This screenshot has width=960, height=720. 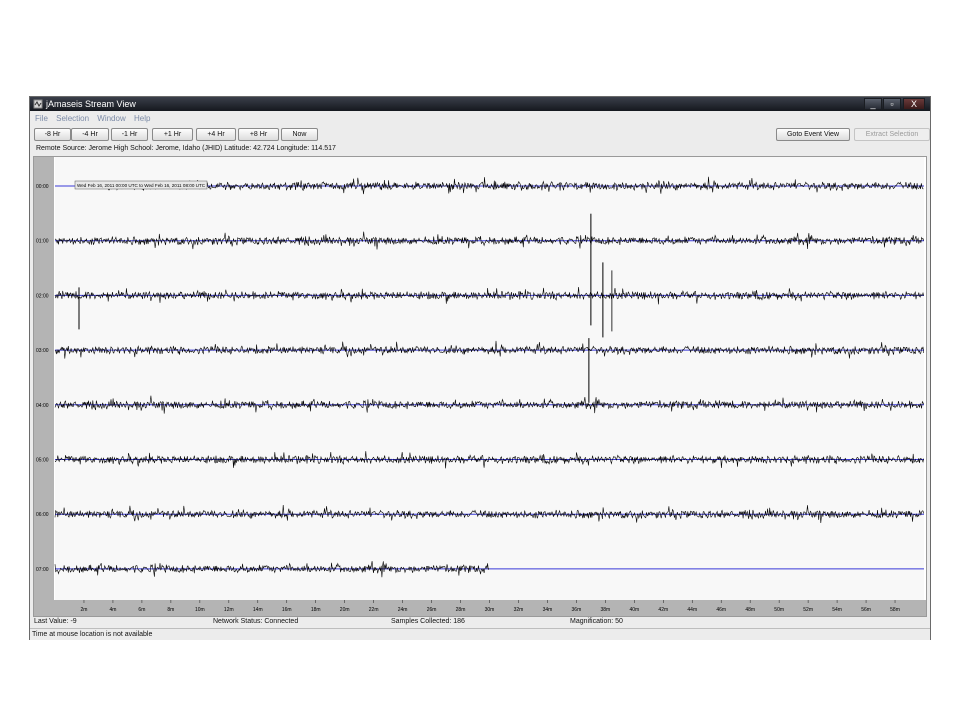 I want to click on minute-tick-label-5: 12m, so click(x=229, y=610).